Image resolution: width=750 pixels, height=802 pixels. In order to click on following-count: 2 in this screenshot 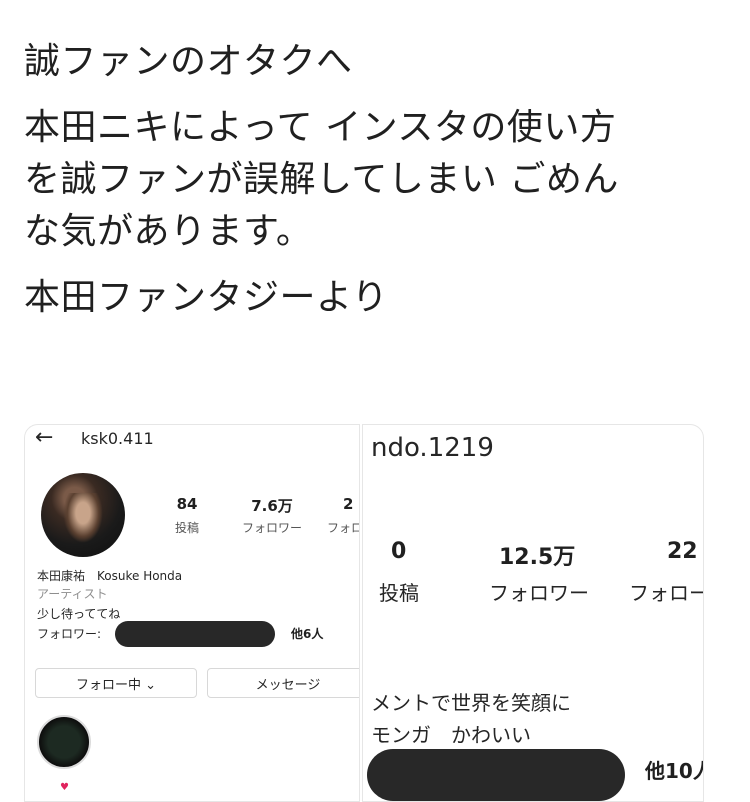, I will do `click(348, 504)`.